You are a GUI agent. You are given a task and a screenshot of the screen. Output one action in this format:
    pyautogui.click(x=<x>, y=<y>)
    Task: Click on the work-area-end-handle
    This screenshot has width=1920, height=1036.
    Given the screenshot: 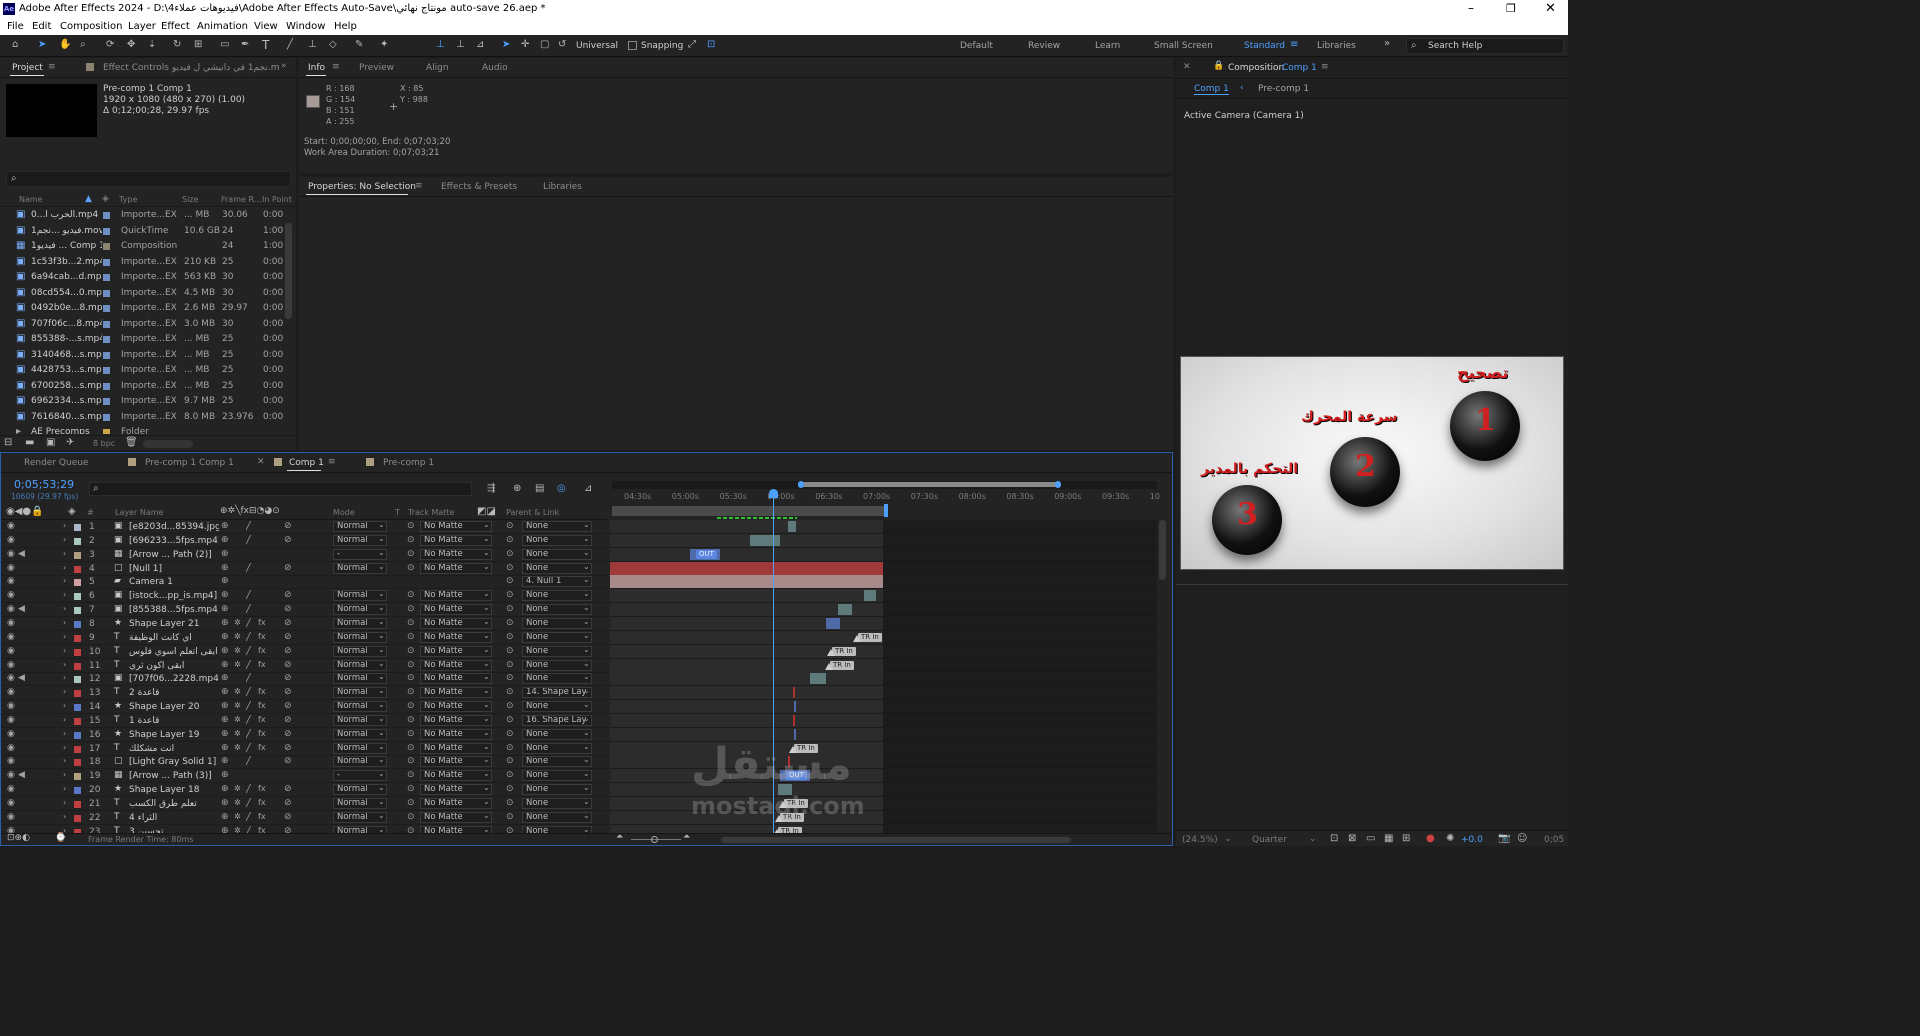 What is the action you would take?
    pyautogui.click(x=886, y=510)
    